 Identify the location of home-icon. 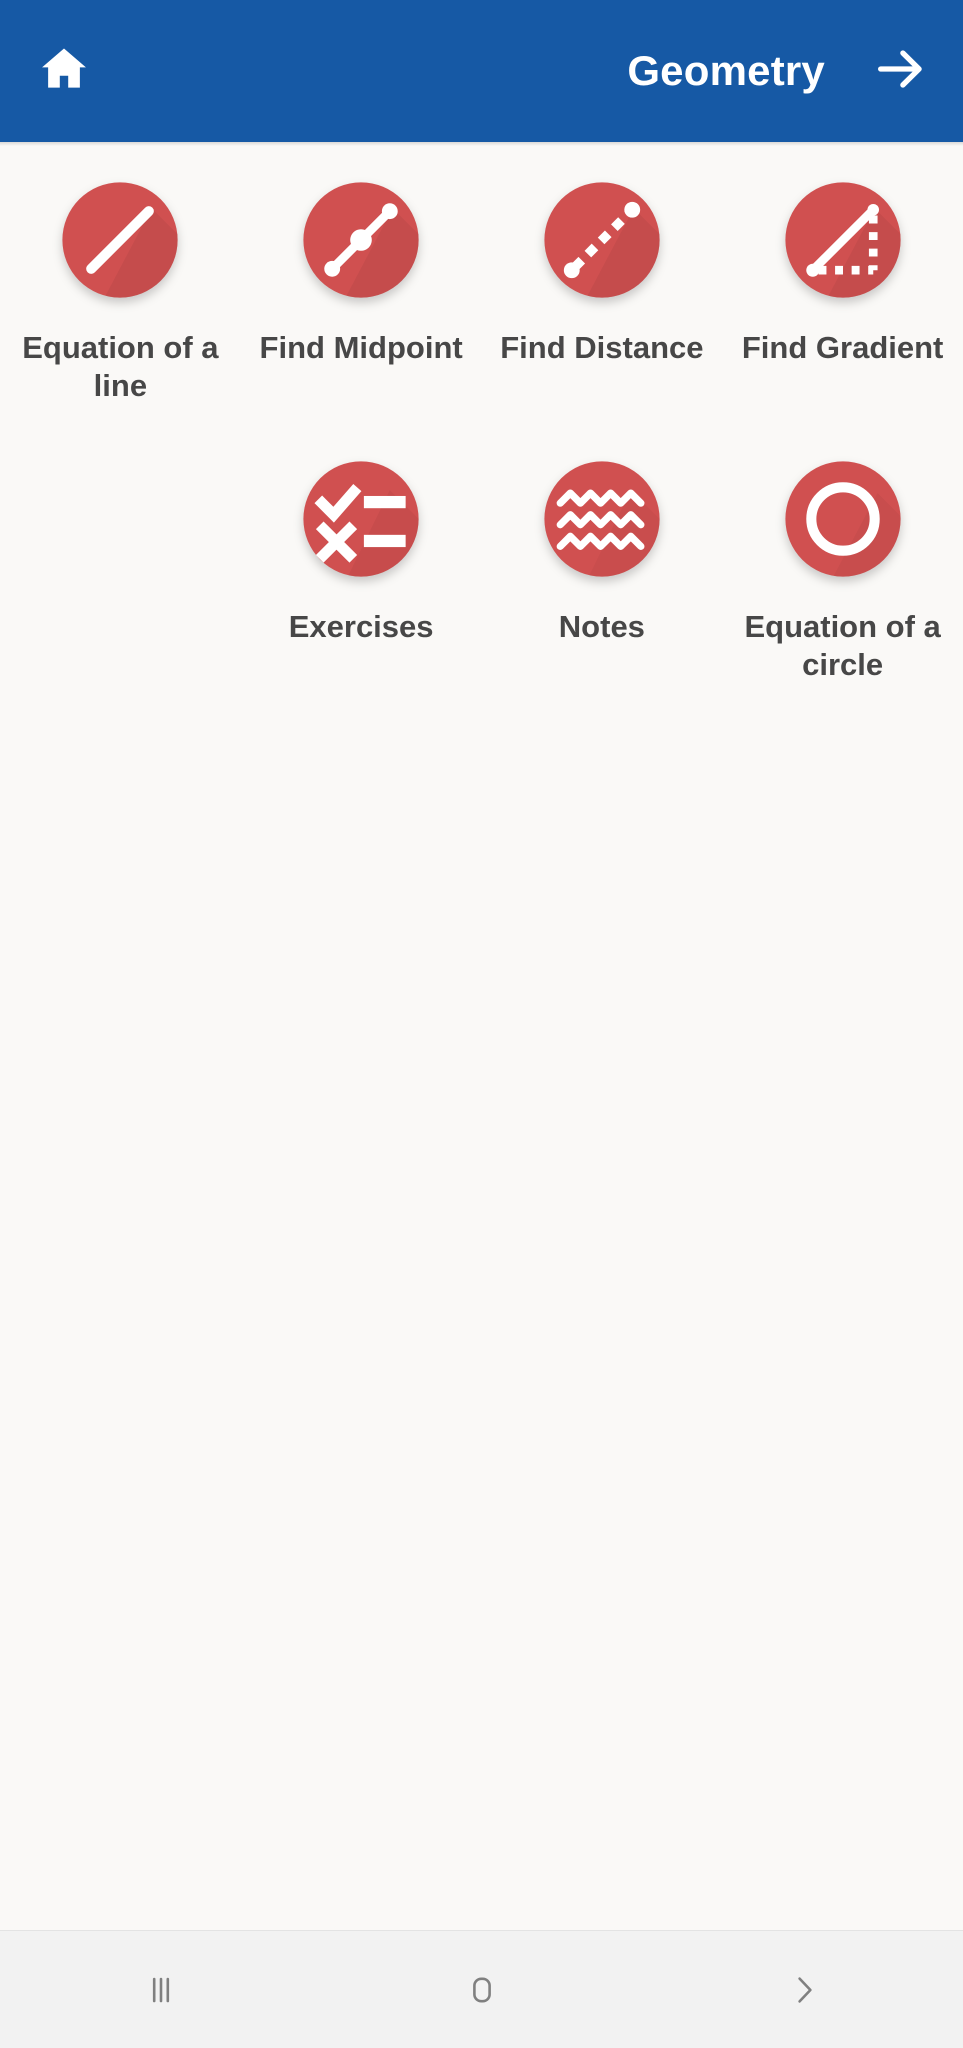
(64, 71).